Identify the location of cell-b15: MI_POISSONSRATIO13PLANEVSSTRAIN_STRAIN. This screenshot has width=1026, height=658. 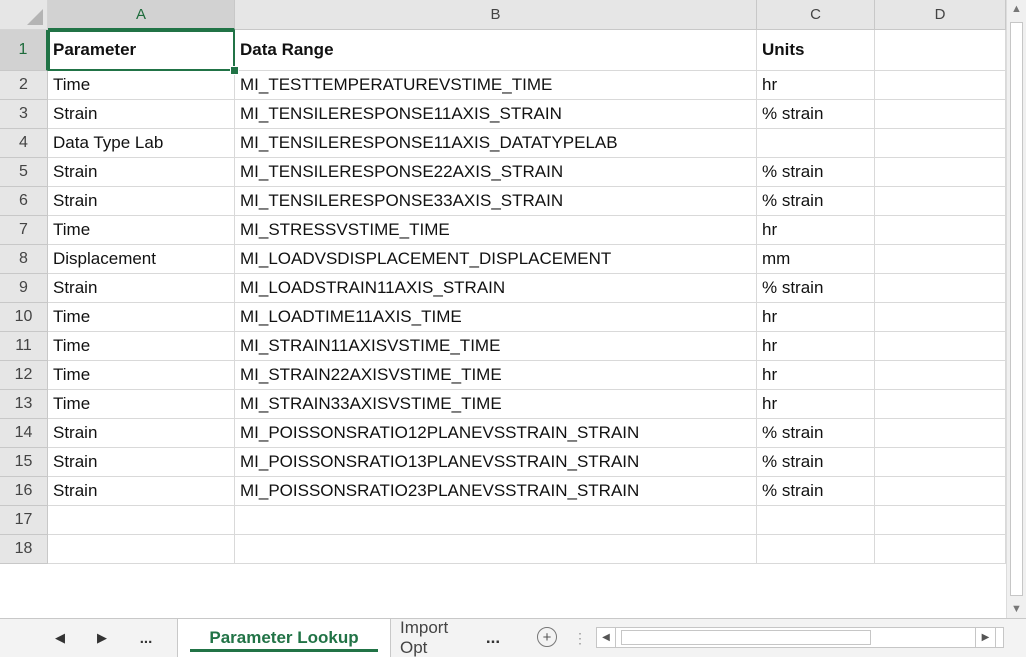
(496, 462).